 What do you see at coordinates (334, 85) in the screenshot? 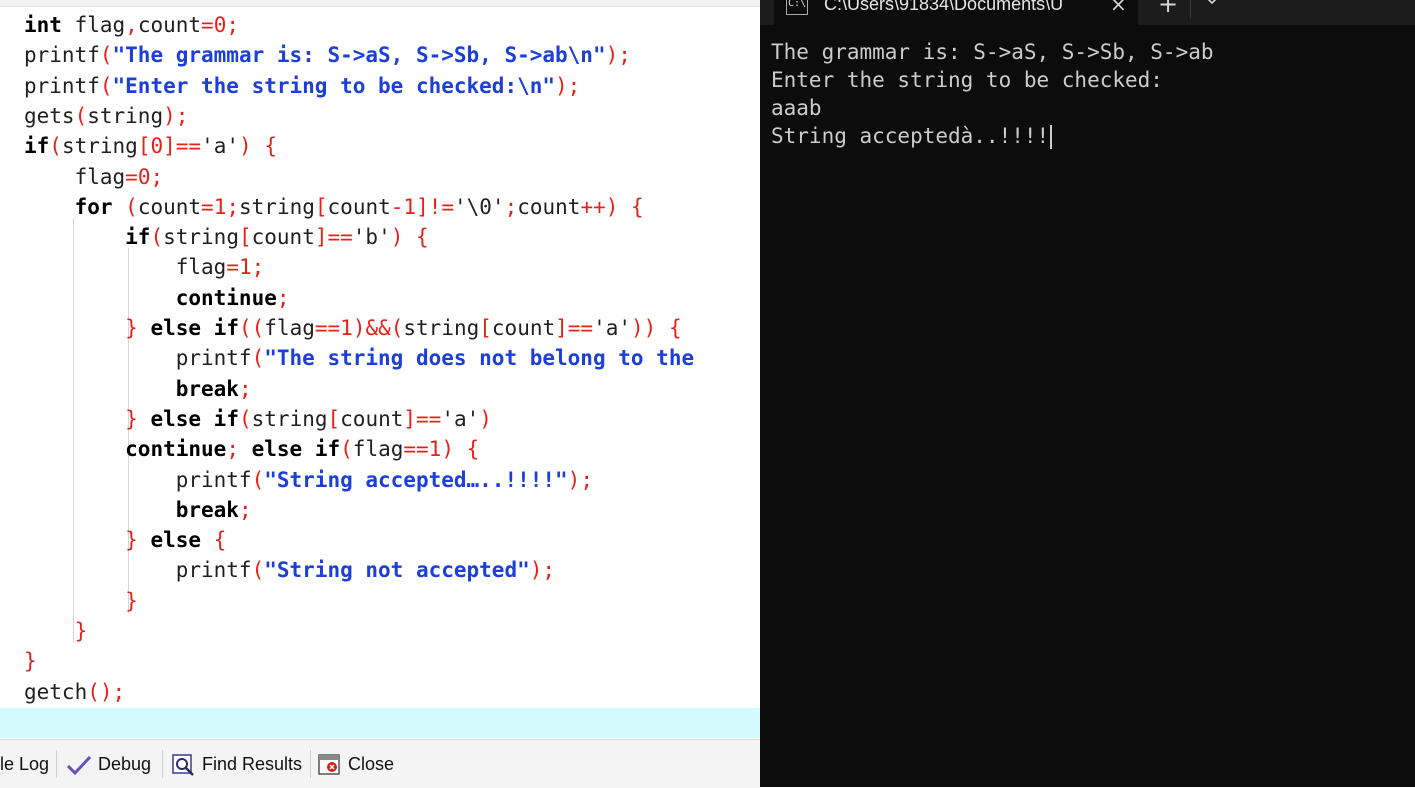
I see `code-token: "Enter the string to be checked:\n"` at bounding box center [334, 85].